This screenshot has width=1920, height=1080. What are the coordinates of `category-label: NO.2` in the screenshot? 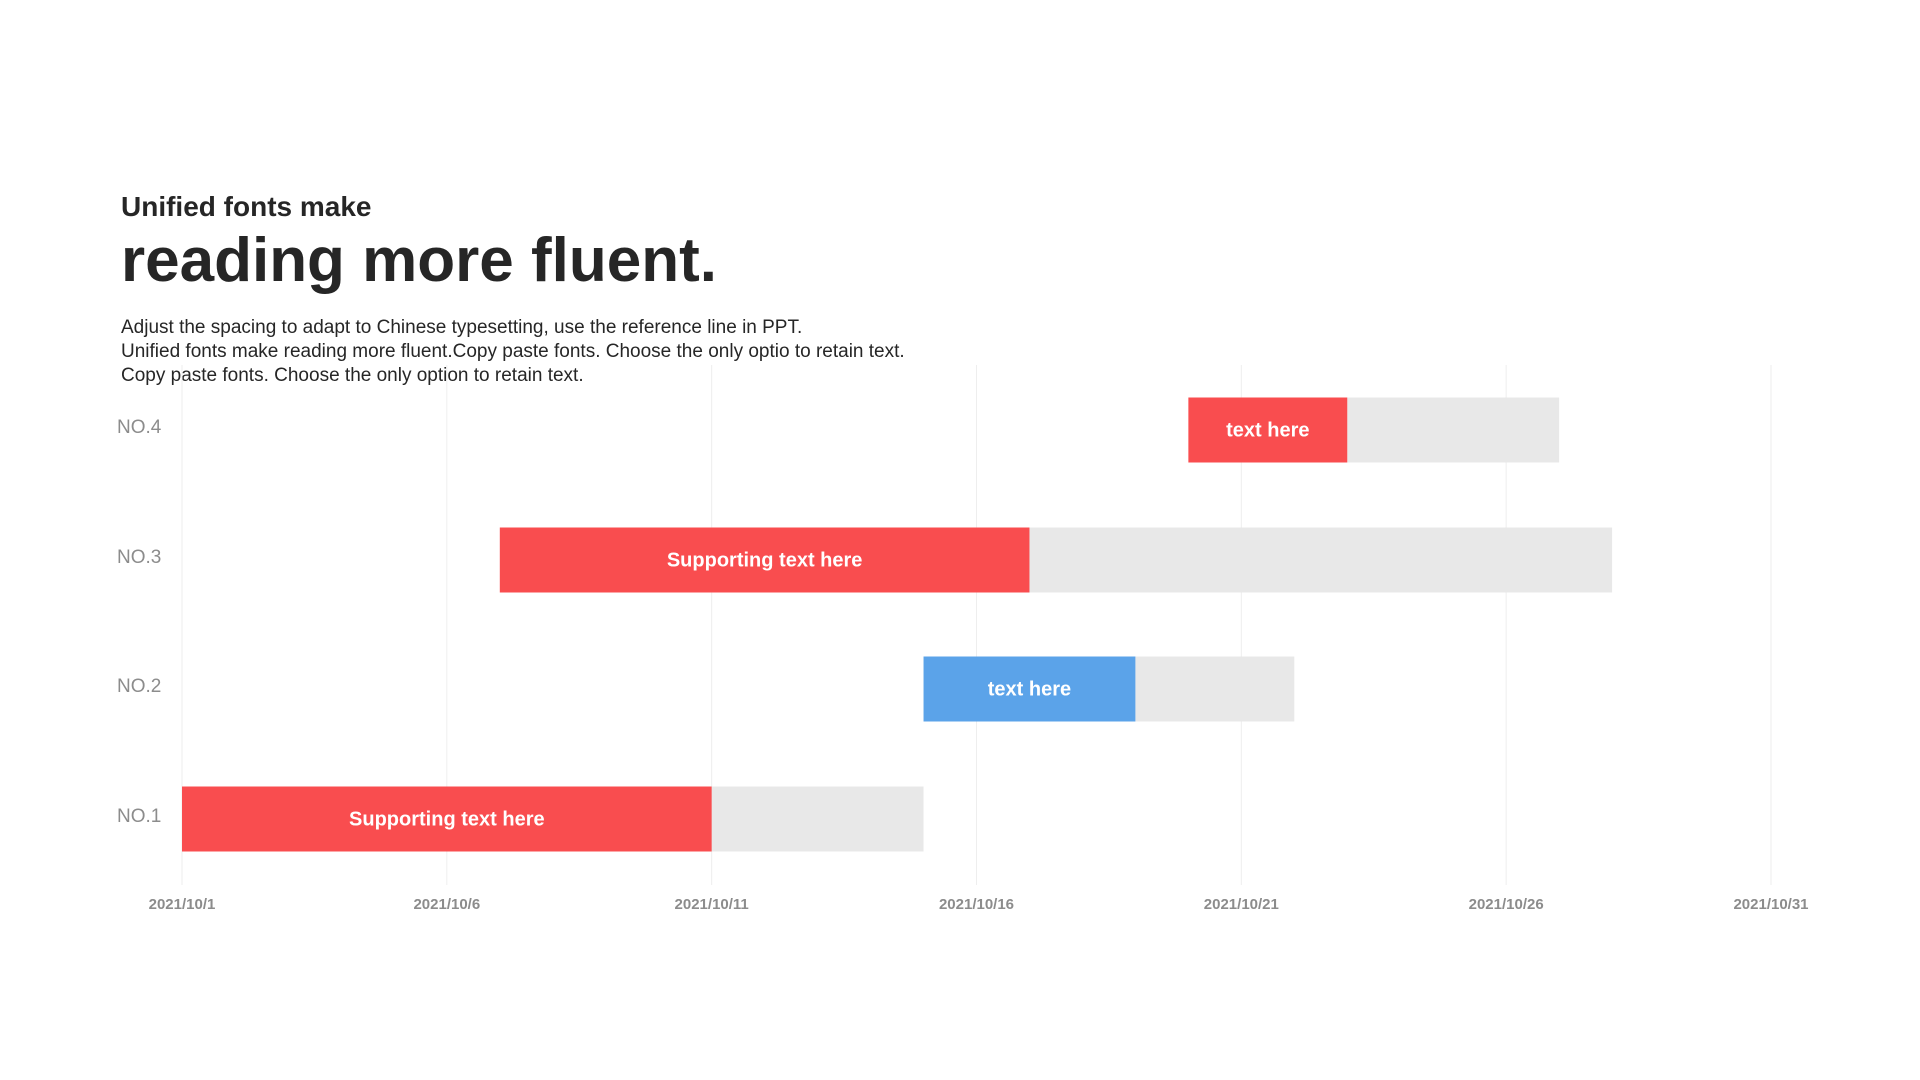 It's located at (139, 686).